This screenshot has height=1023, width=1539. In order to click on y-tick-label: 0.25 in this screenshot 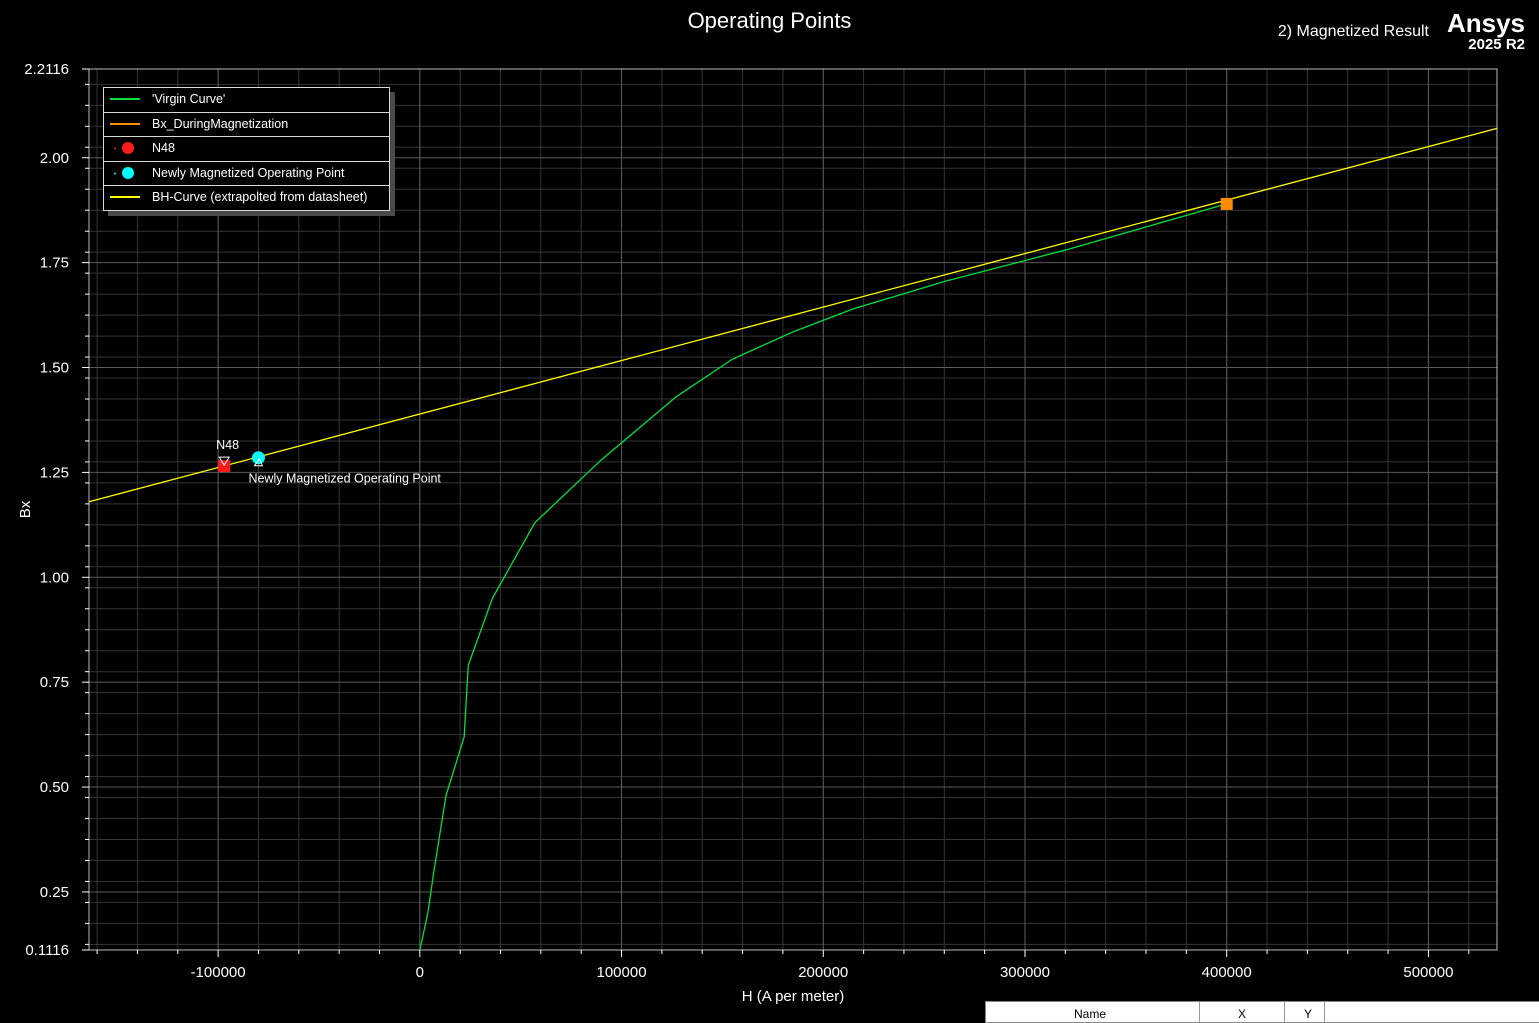, I will do `click(54, 892)`.